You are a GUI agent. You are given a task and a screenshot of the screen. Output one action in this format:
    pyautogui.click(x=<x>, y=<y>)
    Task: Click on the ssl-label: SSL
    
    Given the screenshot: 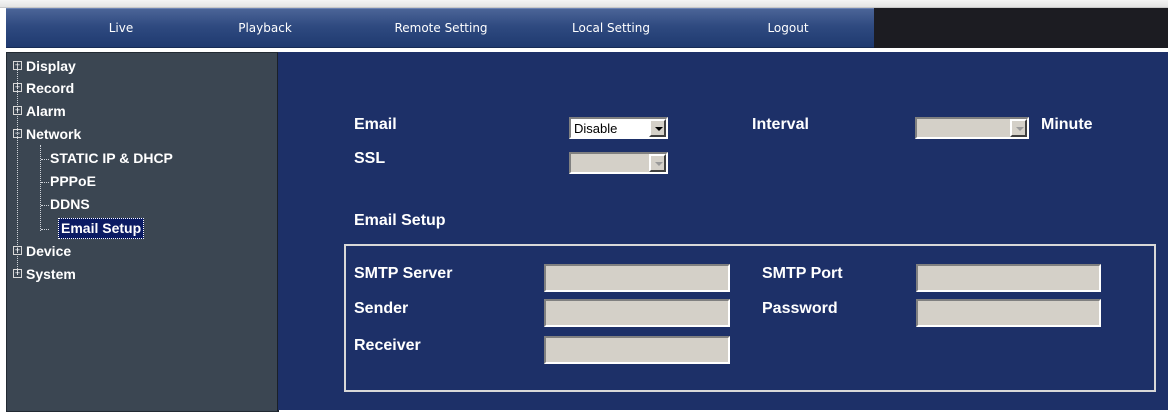 What is the action you would take?
    pyautogui.click(x=370, y=158)
    